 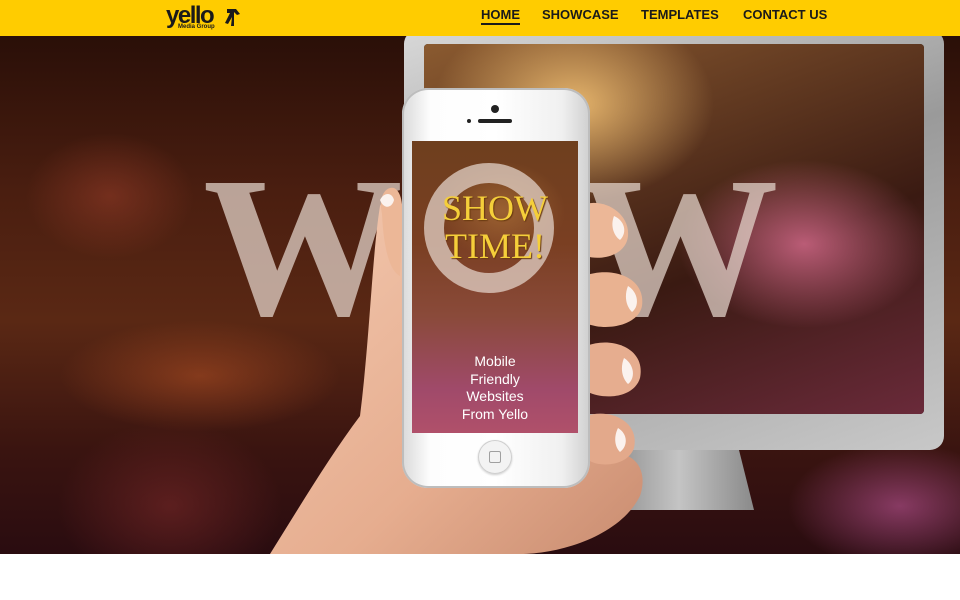 I want to click on nav-showcase: SHOWCASE, so click(x=580, y=15).